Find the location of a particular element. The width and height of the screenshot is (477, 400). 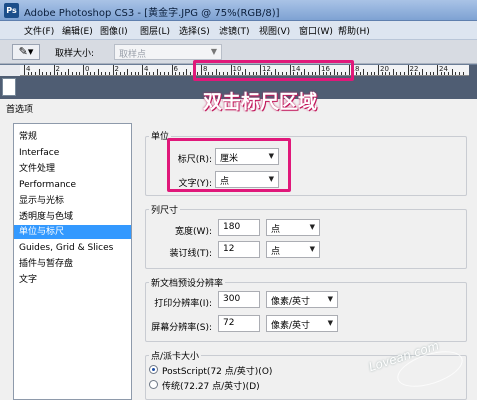

print-resolution-input: 300 is located at coordinates (239, 299).